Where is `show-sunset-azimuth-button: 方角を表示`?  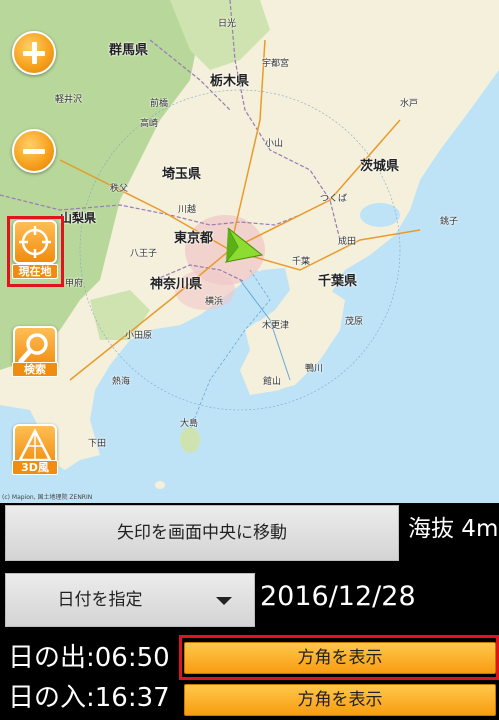
show-sunset-azimuth-button: 方角を表示 is located at coordinates (340, 700).